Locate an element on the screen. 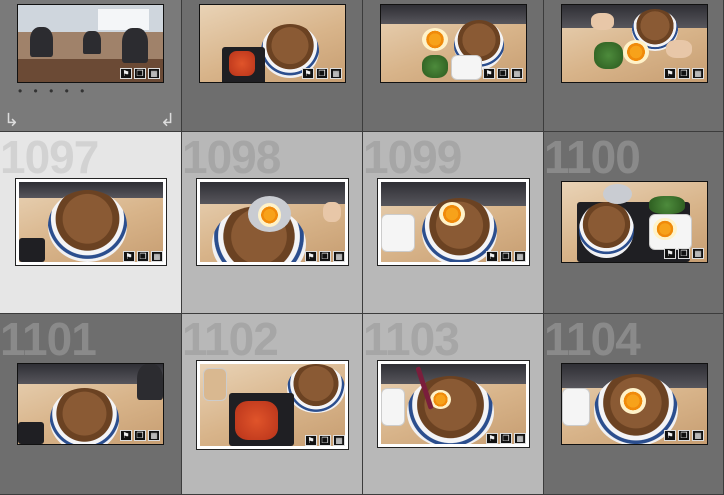  grid-cell-1097: 1097 ⚑ ❐ ▦ is located at coordinates (91, 223).